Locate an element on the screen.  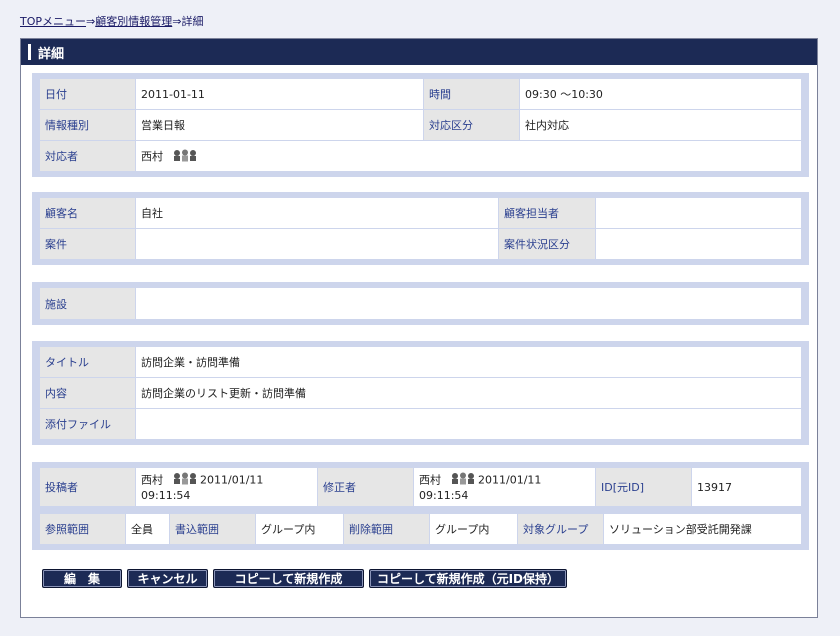
poster-cell: 西村 2011/01/11 09:11:54 is located at coordinates (226, 487).